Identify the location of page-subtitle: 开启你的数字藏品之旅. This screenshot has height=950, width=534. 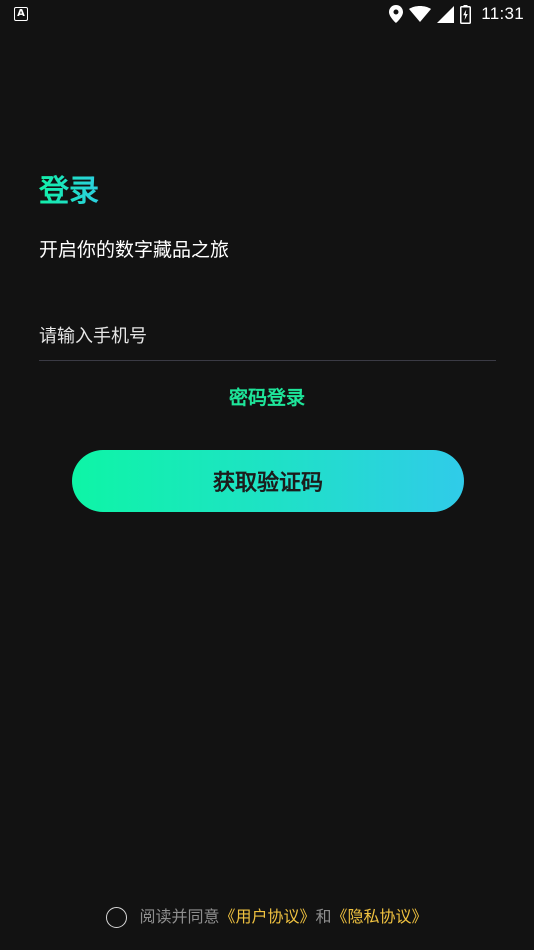
(134, 250).